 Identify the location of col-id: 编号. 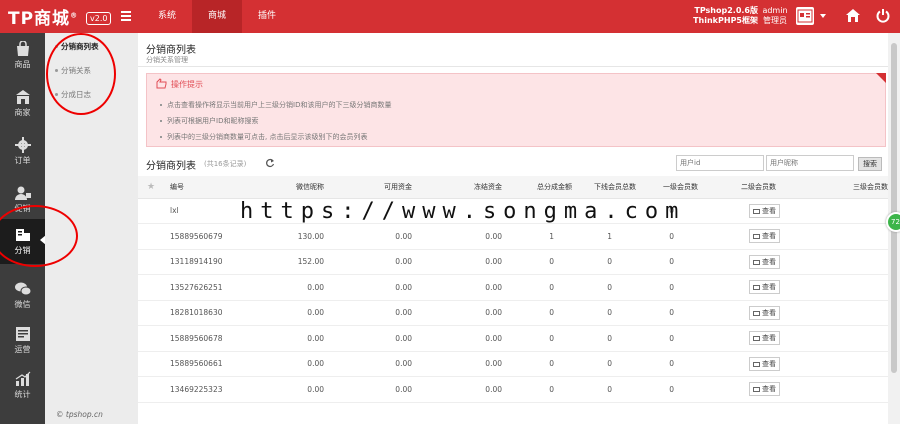
(198, 187).